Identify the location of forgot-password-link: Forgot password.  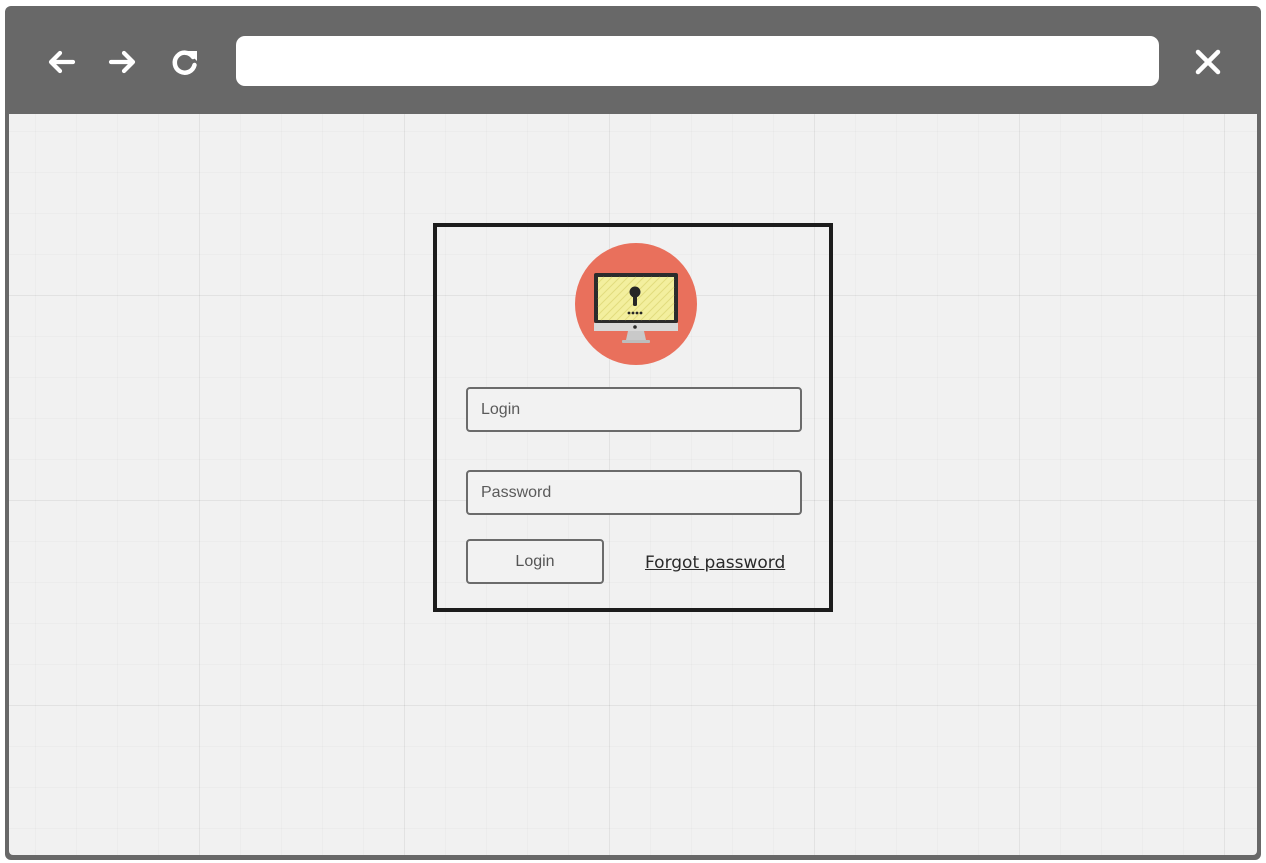
(715, 563).